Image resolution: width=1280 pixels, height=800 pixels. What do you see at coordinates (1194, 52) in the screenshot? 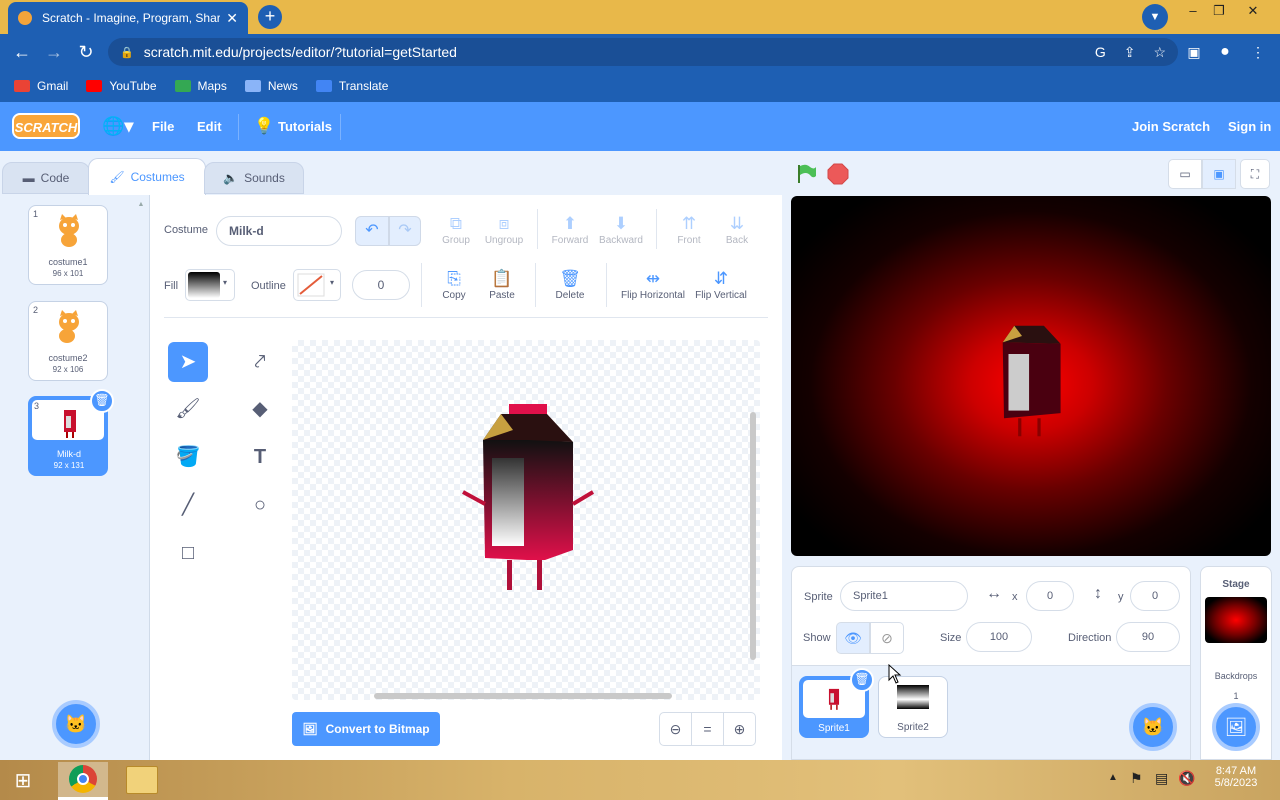
I see `side-panel-icon: ▣` at bounding box center [1194, 52].